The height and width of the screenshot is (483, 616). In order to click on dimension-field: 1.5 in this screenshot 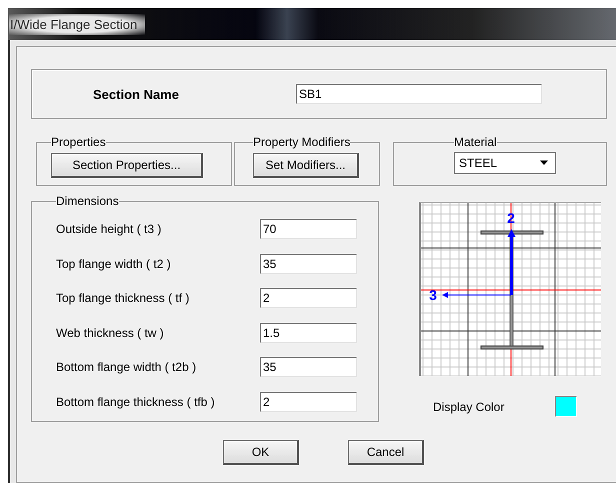, I will do `click(308, 332)`.